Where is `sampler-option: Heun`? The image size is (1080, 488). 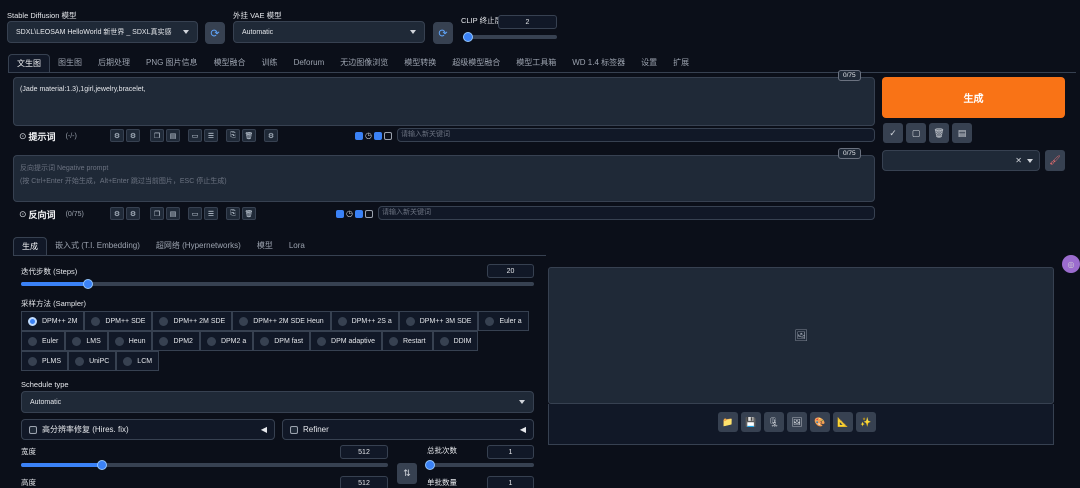 sampler-option: Heun is located at coordinates (130, 341).